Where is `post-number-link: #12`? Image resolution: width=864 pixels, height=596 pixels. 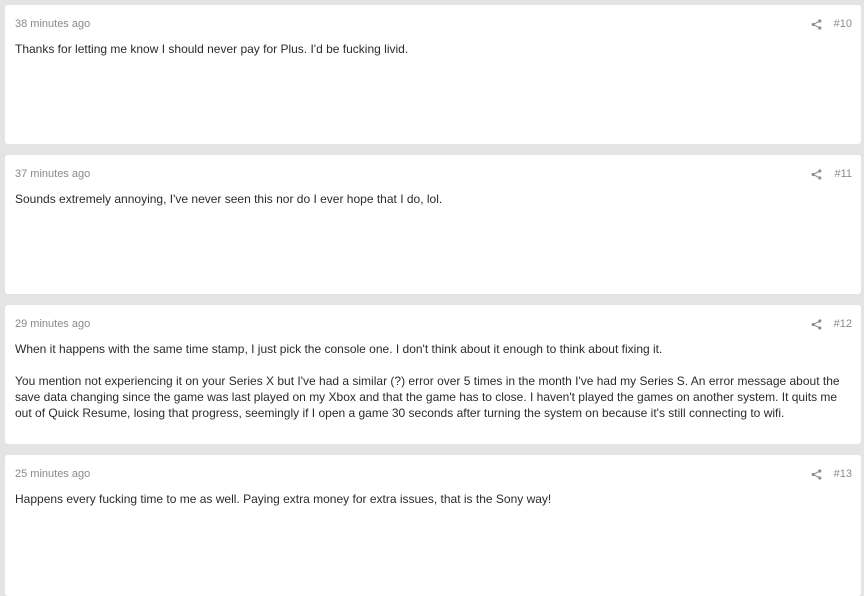 post-number-link: #12 is located at coordinates (843, 324).